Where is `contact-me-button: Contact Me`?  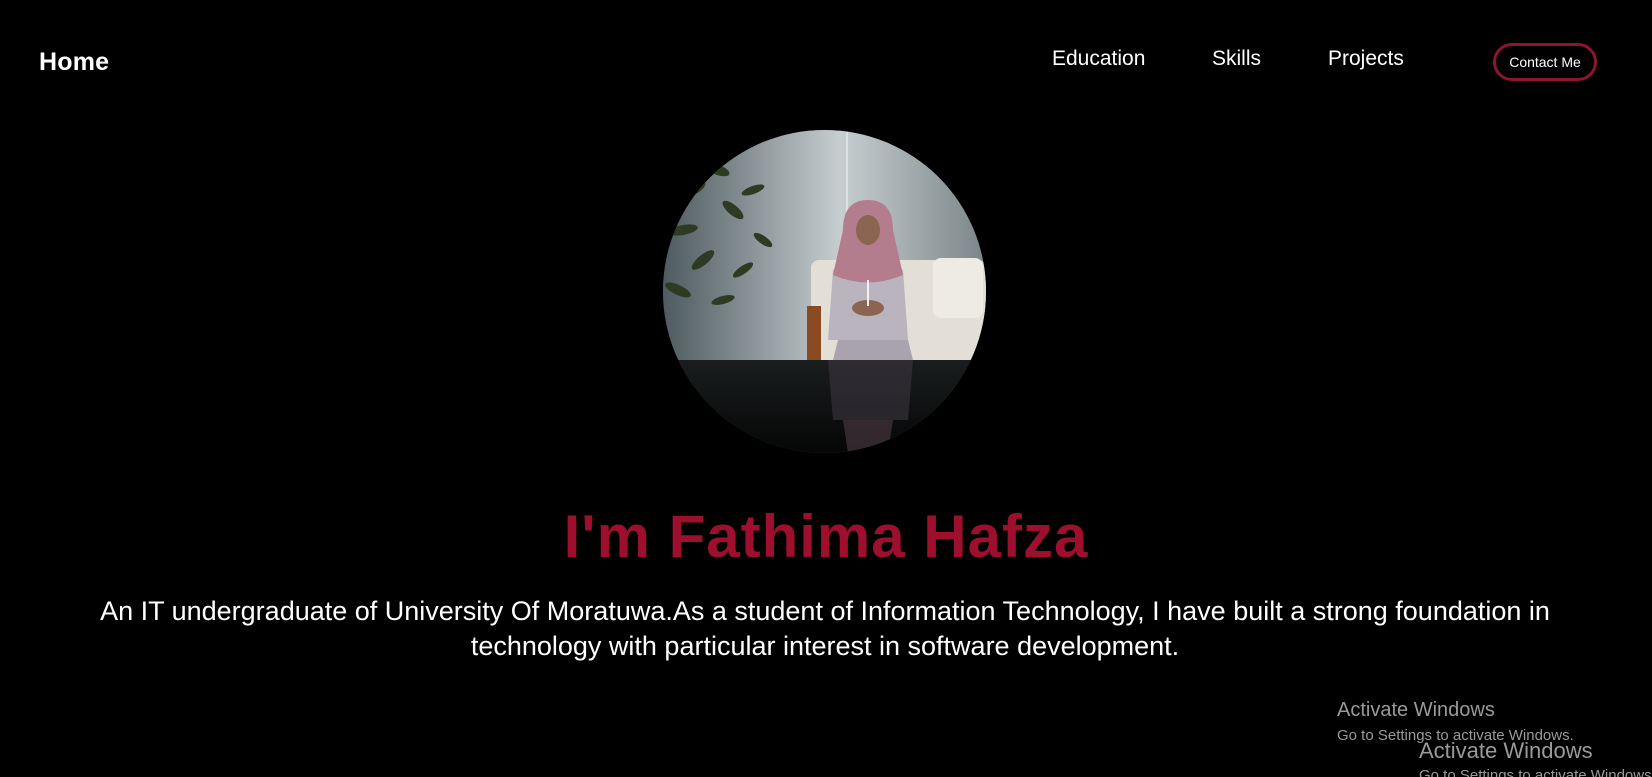
contact-me-button: Contact Me is located at coordinates (1545, 62).